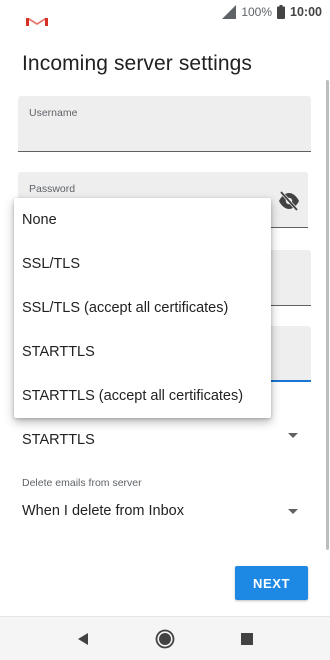  Describe the element at coordinates (137, 63) in the screenshot. I see `page-title: Incoming server settings` at that location.